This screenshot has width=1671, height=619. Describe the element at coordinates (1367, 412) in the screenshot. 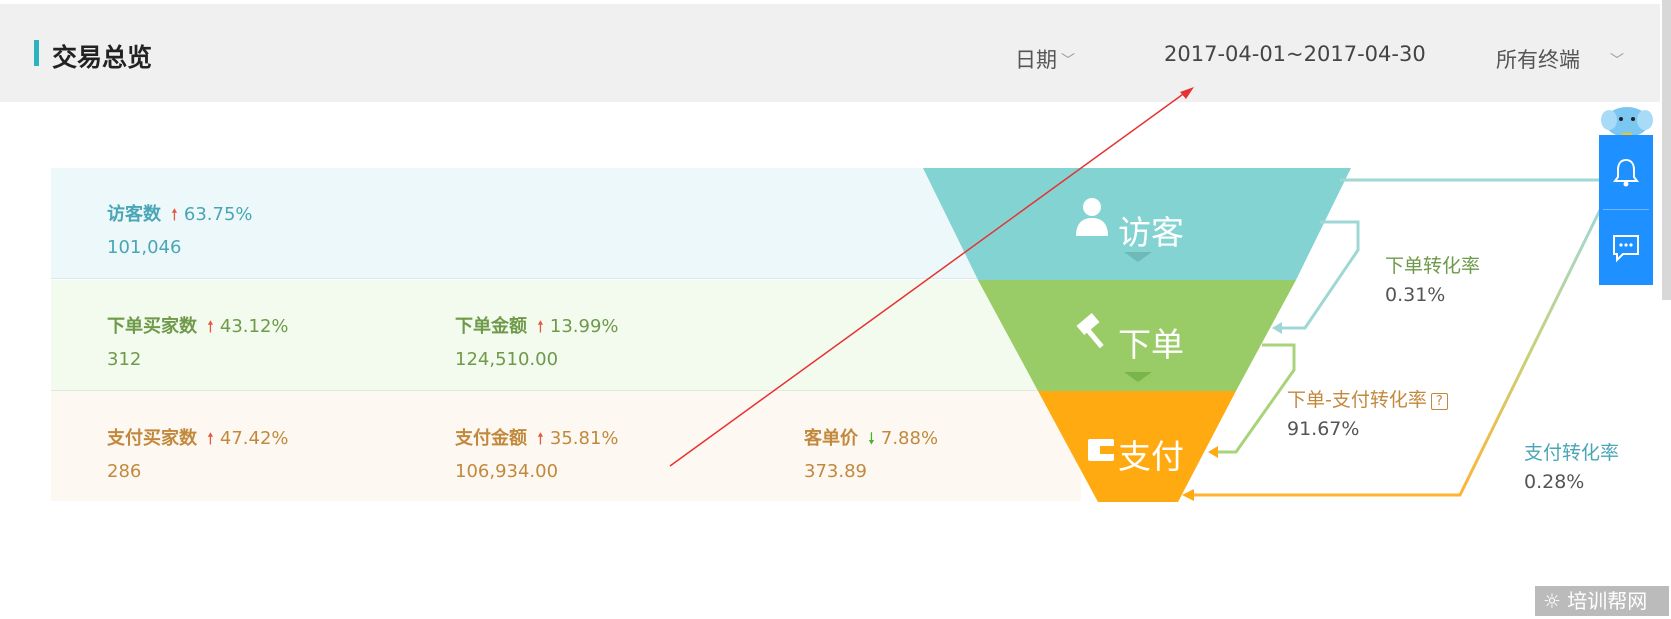

I see `order-pay-conversion-rate: 下单-支付转化率? 91.67%` at that location.